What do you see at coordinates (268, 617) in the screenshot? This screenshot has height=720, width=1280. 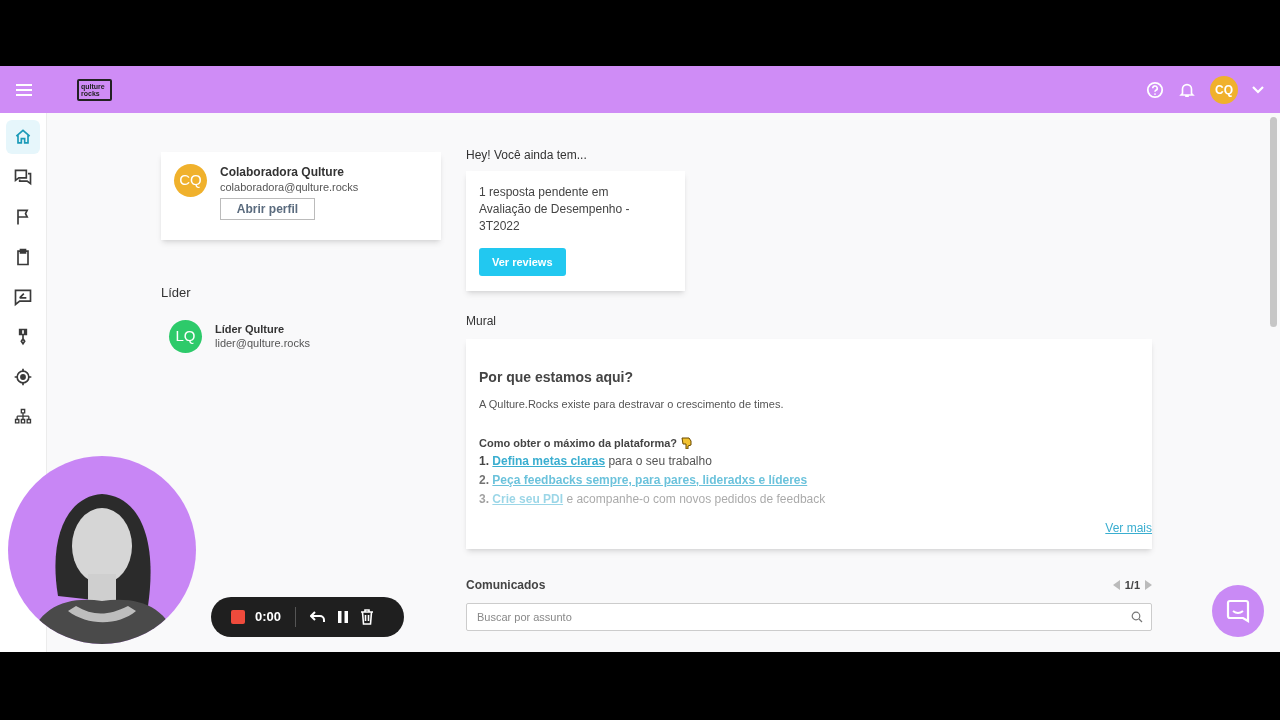 I see `recording-time: 0:00` at bounding box center [268, 617].